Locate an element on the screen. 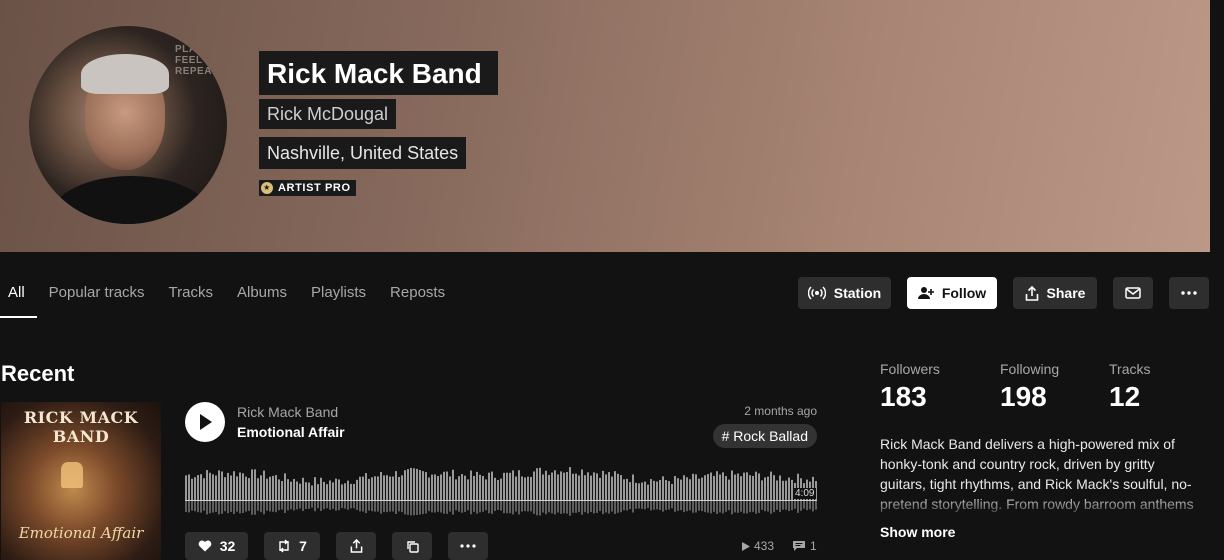 This screenshot has height=560, width=1224. tracks-stat: Tracks 12 is located at coordinates (1129, 387).